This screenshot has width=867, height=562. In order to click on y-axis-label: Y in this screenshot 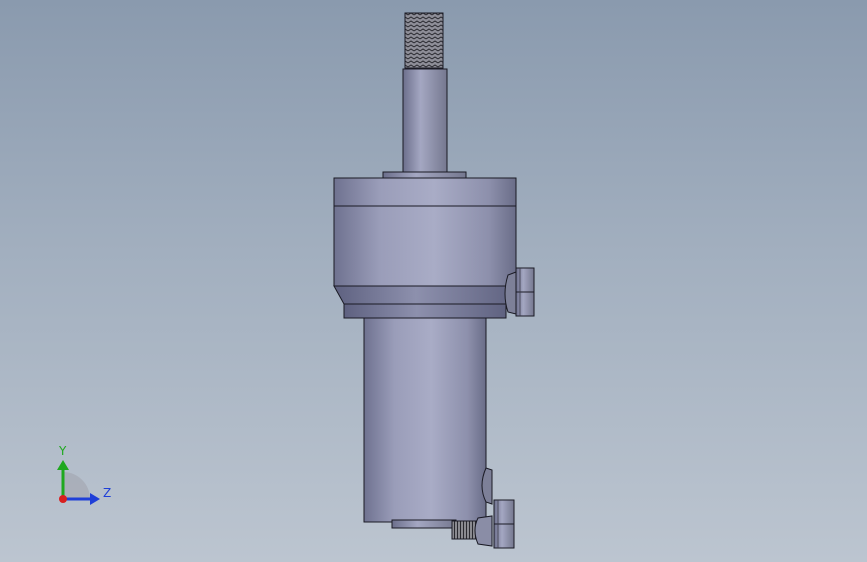, I will do `click(62, 451)`.